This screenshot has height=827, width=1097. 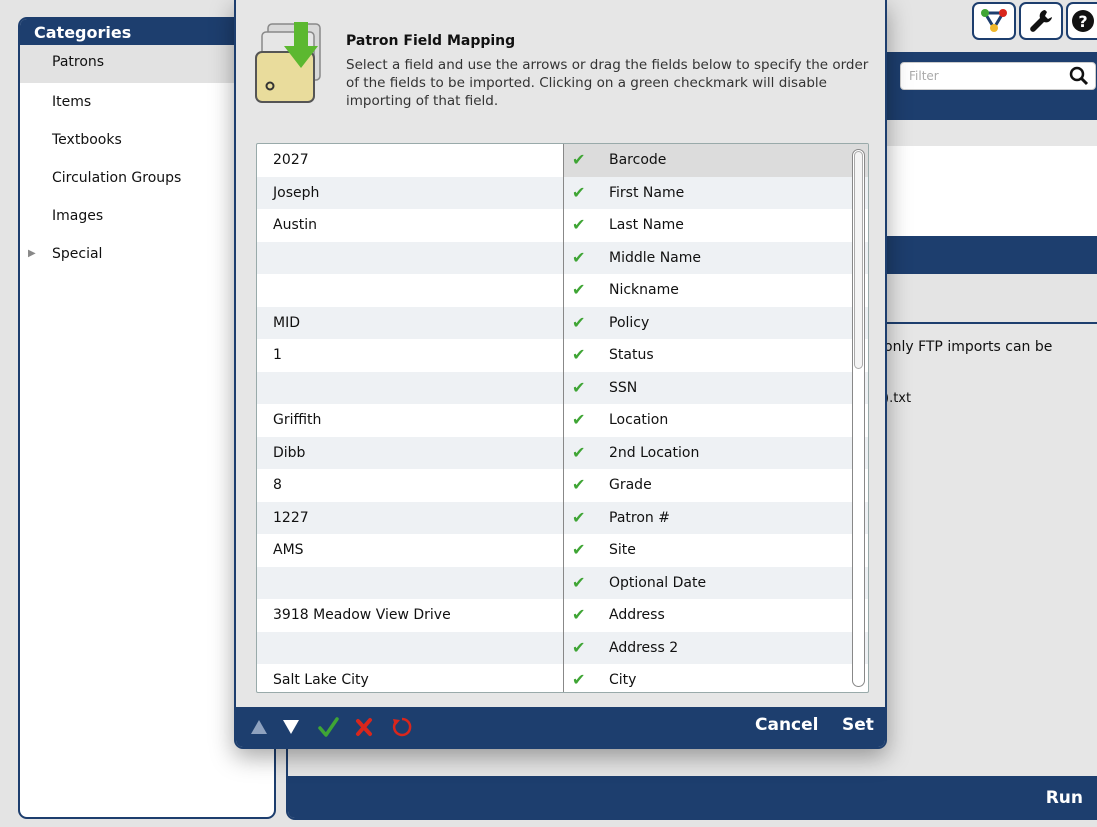 I want to click on field-row: ✔ Location, so click(x=716, y=420).